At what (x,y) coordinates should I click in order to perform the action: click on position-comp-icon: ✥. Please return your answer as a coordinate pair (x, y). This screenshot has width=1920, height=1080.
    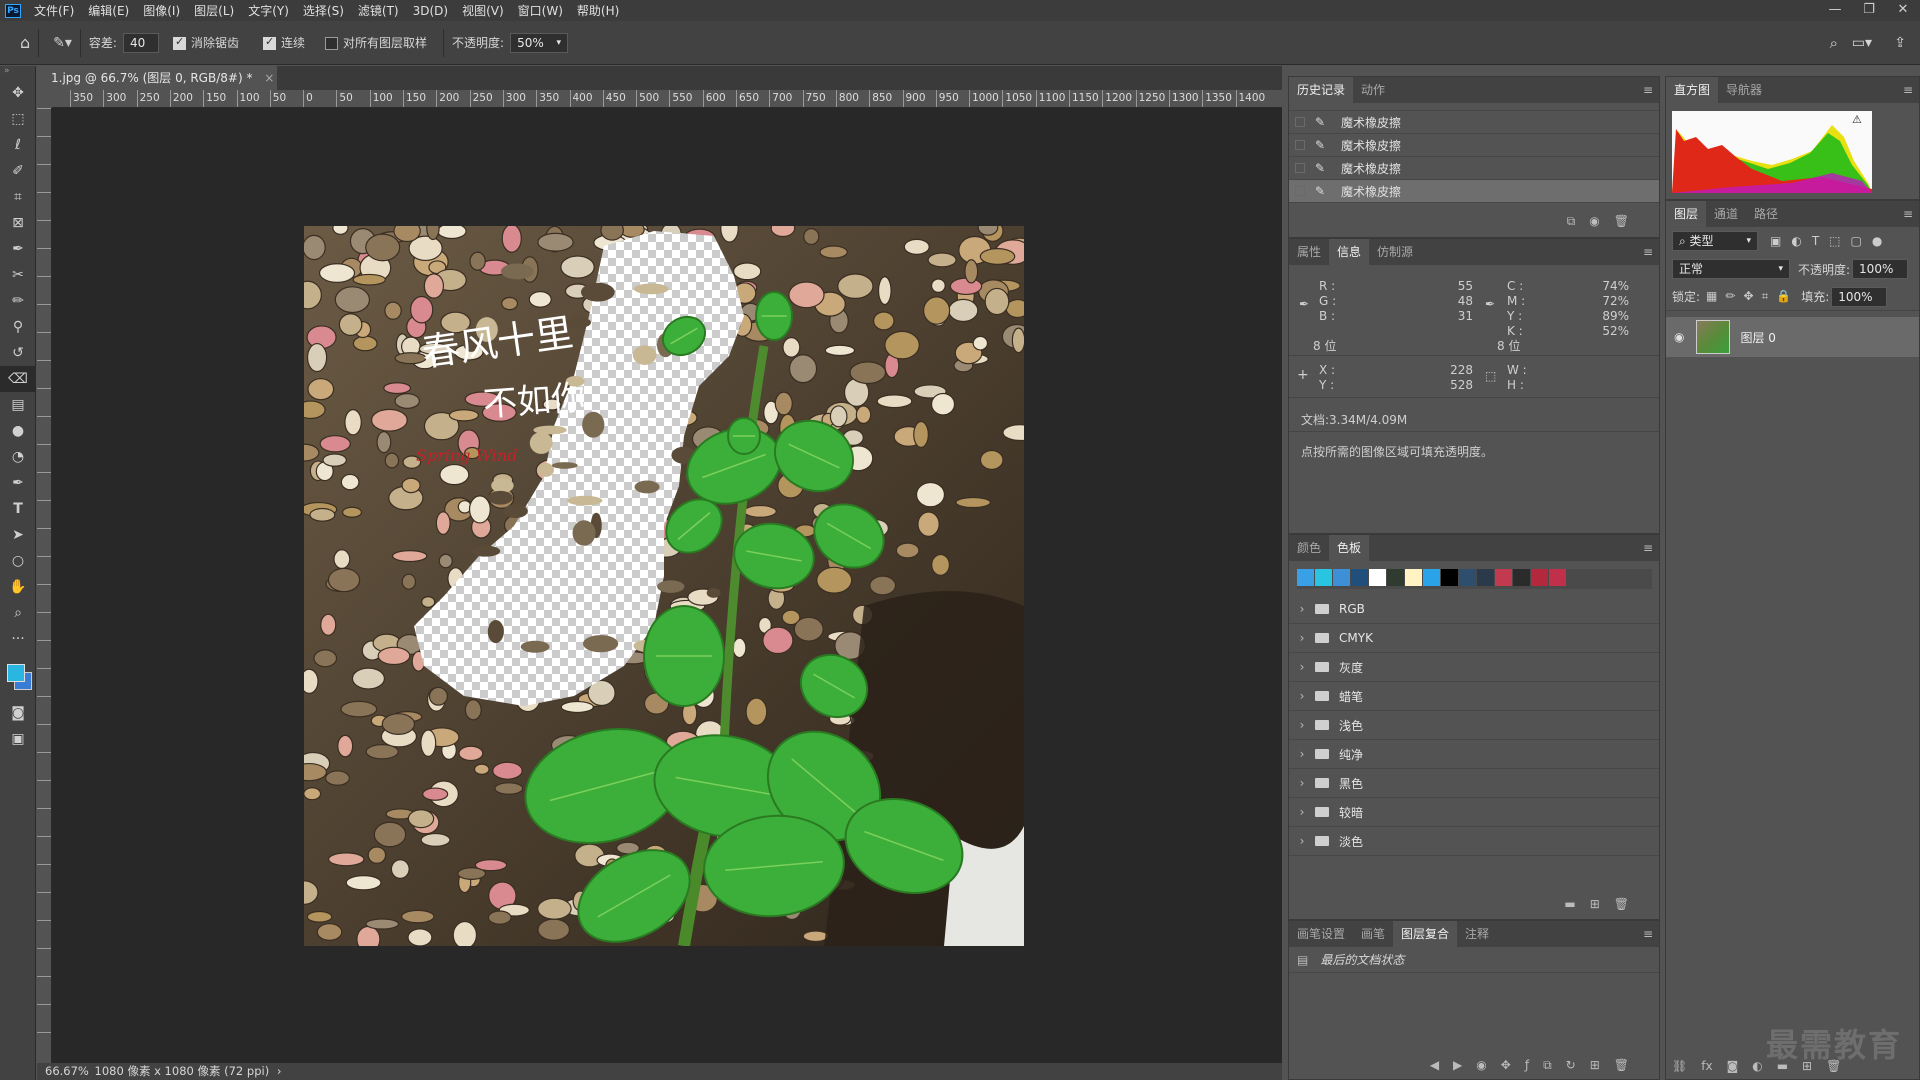
    Looking at the image, I should click on (1506, 1065).